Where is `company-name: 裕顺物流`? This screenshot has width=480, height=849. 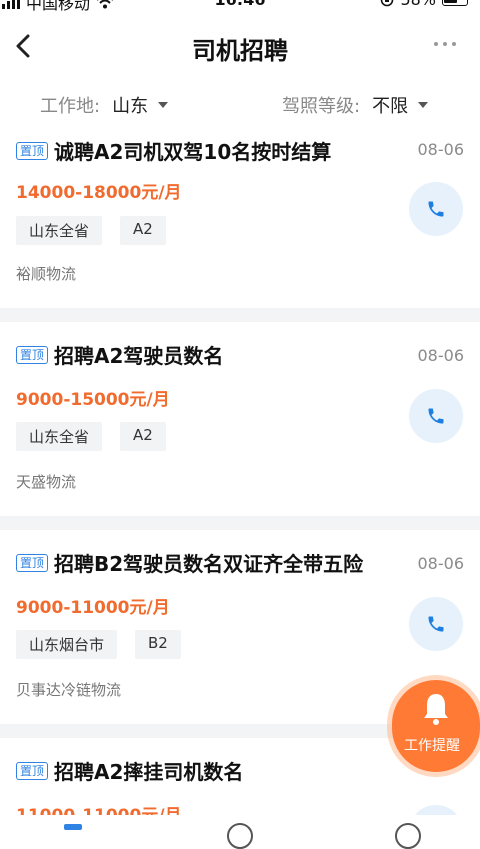
company-name: 裕顺物流 is located at coordinates (46, 274).